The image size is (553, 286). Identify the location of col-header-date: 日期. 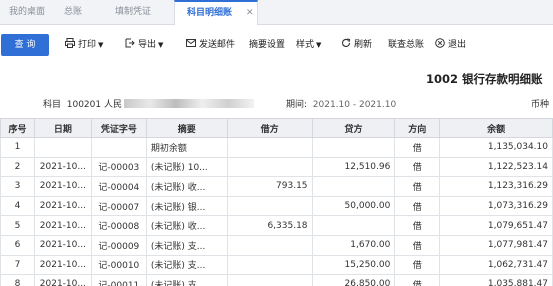
(62, 128).